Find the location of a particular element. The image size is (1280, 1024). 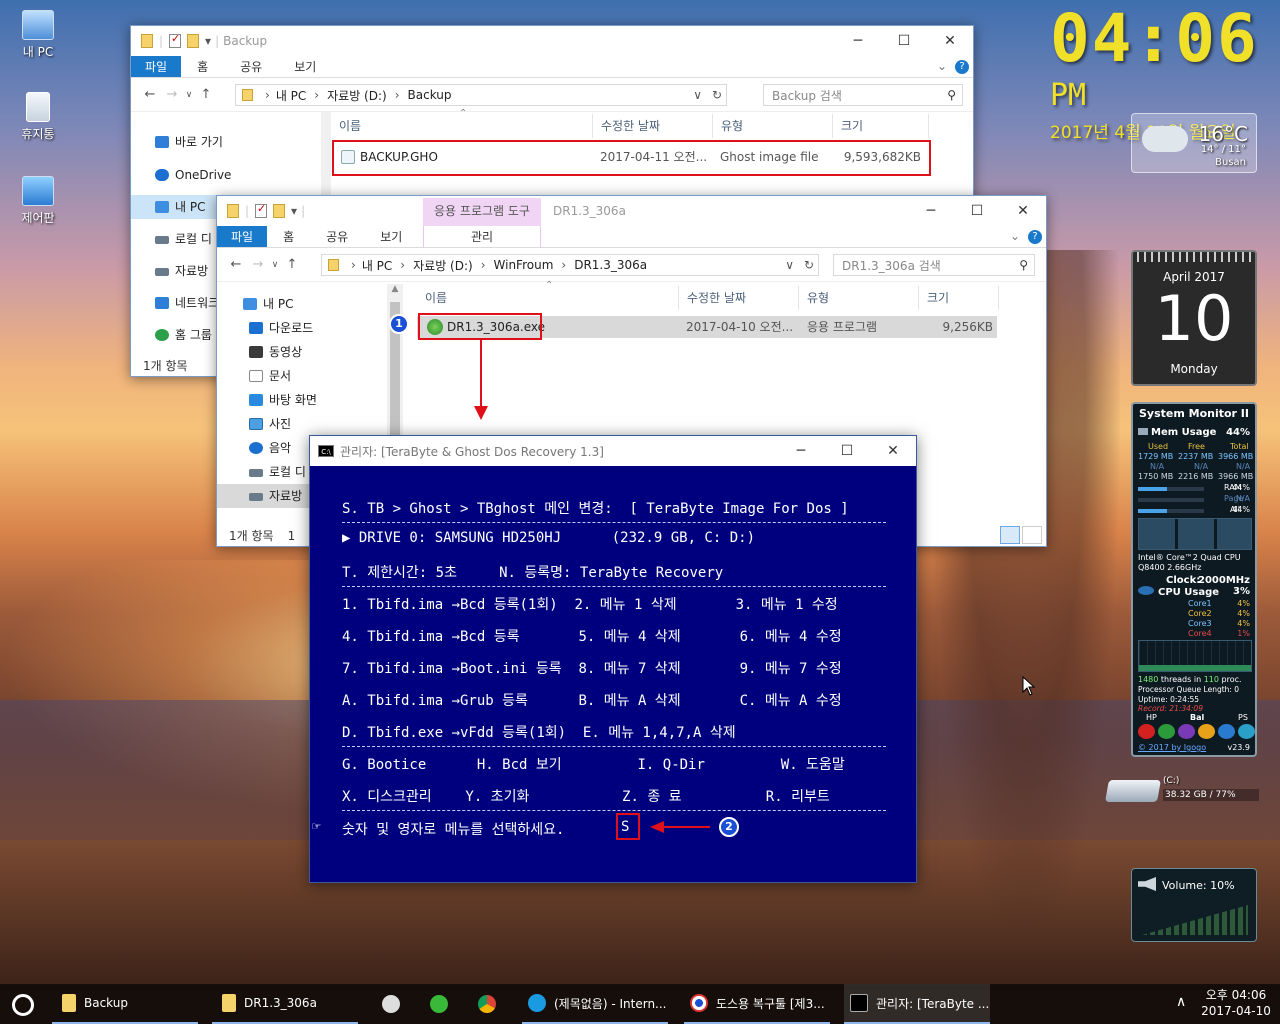

drive-icon is located at coordinates (162, 240).